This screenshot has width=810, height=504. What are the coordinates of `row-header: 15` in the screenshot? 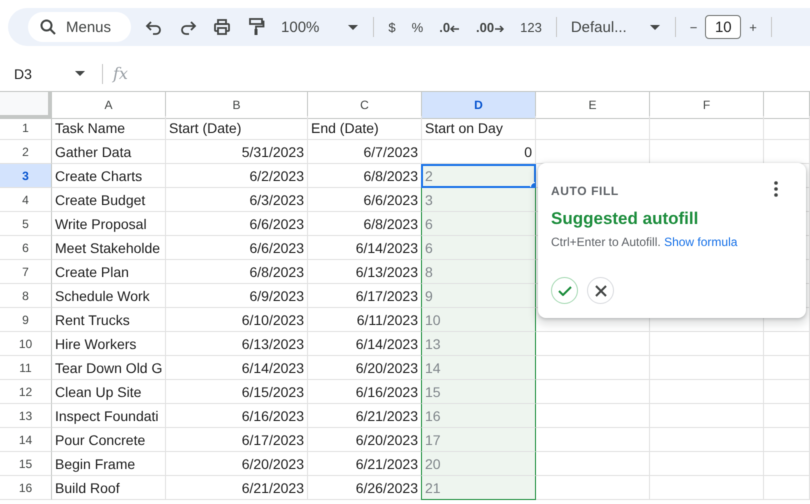 It's located at (26, 464).